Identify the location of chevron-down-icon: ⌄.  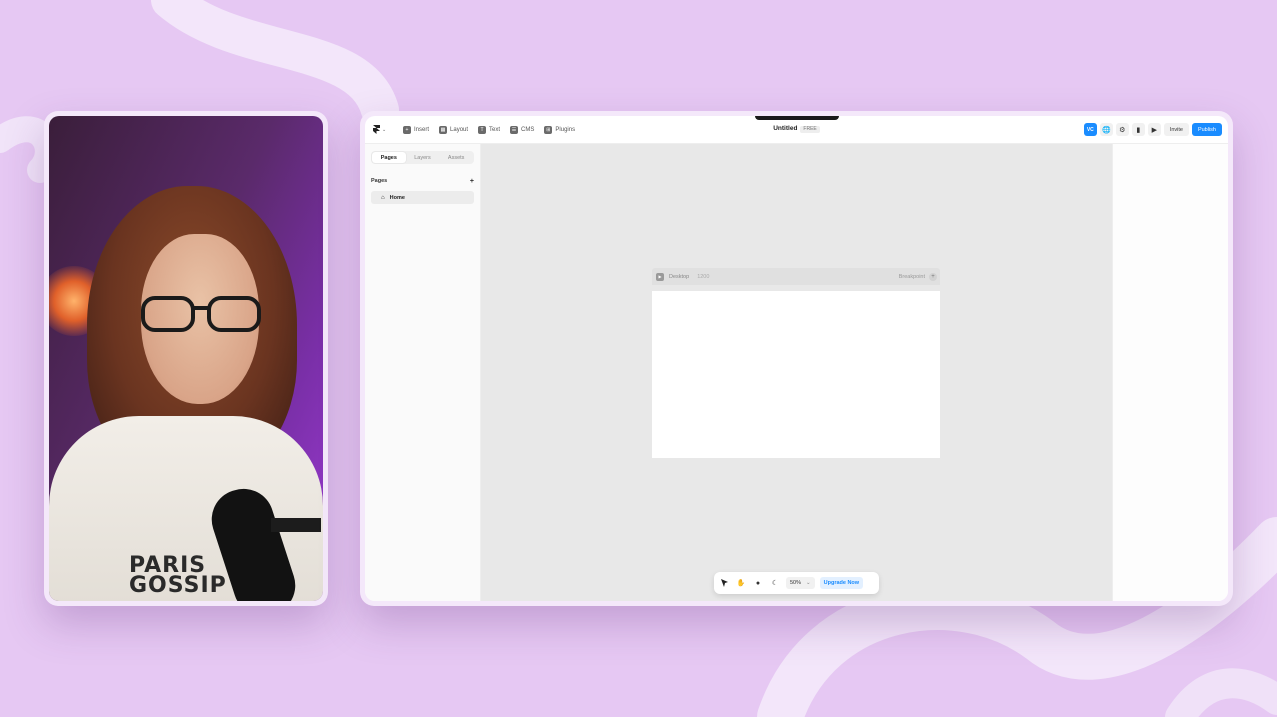
(808, 583).